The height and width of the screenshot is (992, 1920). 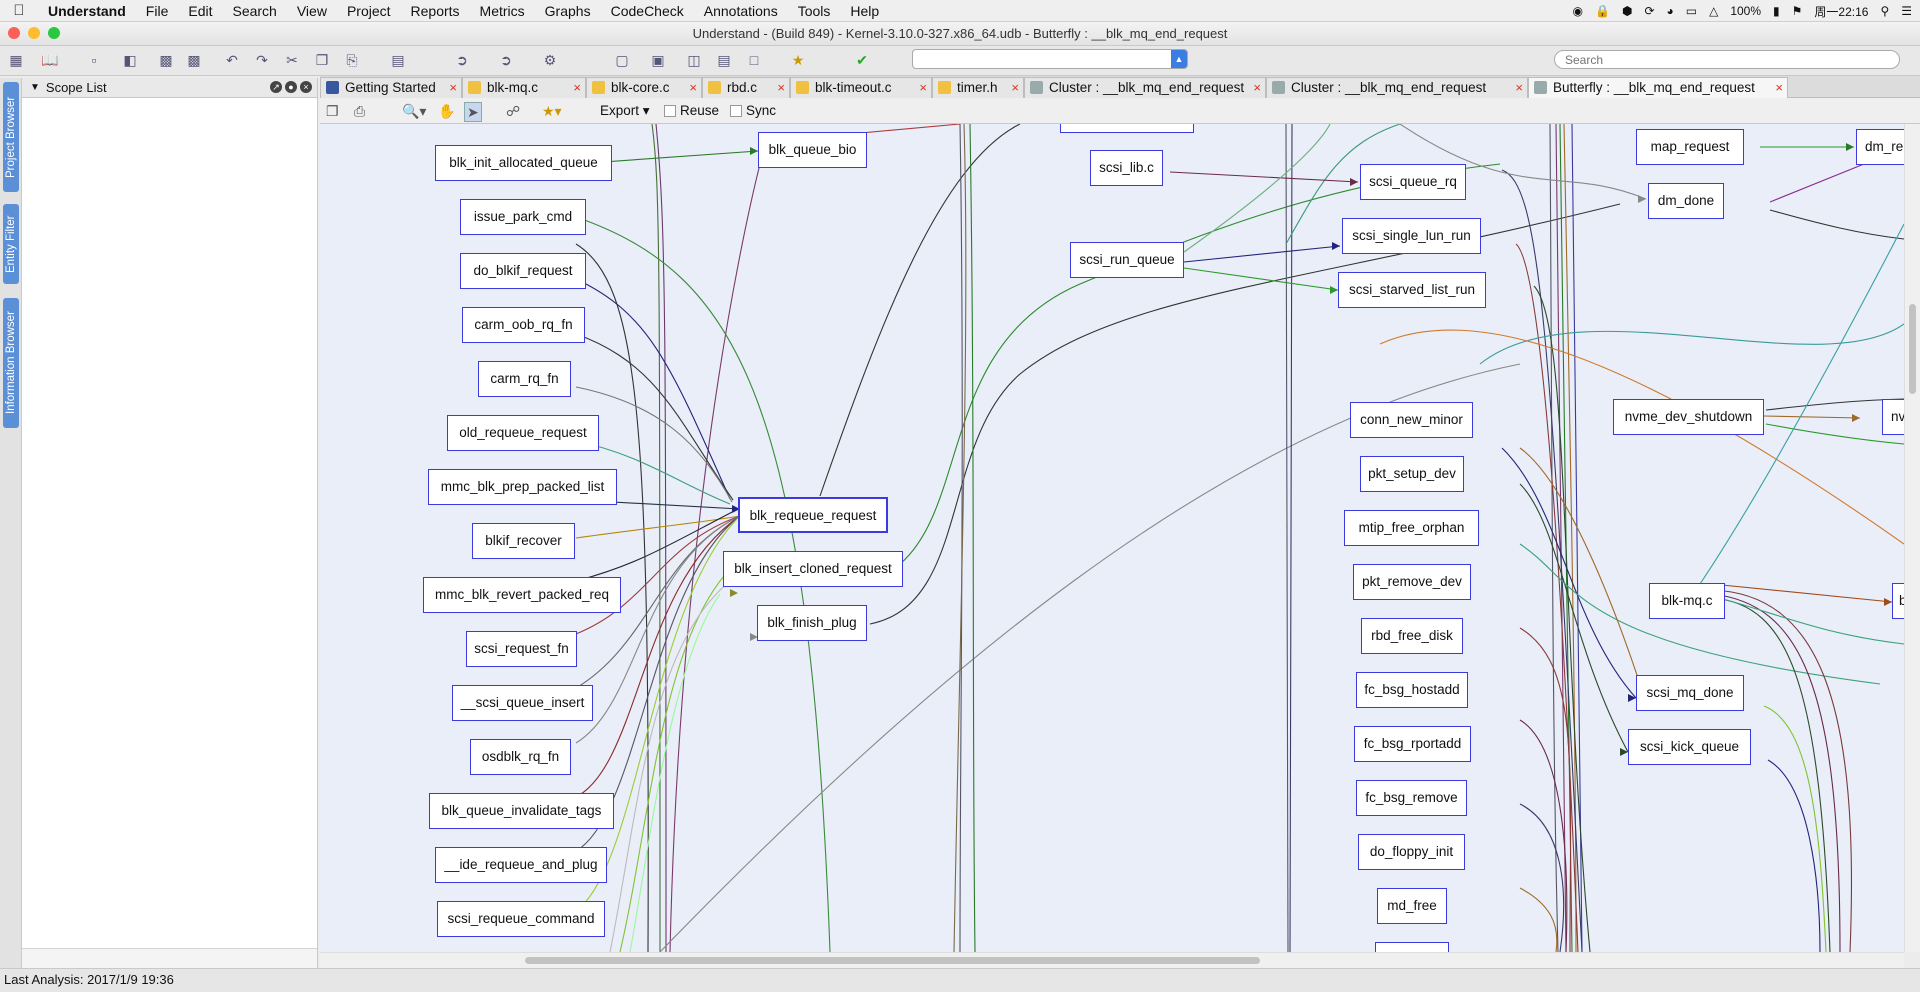 I want to click on find-binoculars-icon: ☍, so click(x=513, y=111).